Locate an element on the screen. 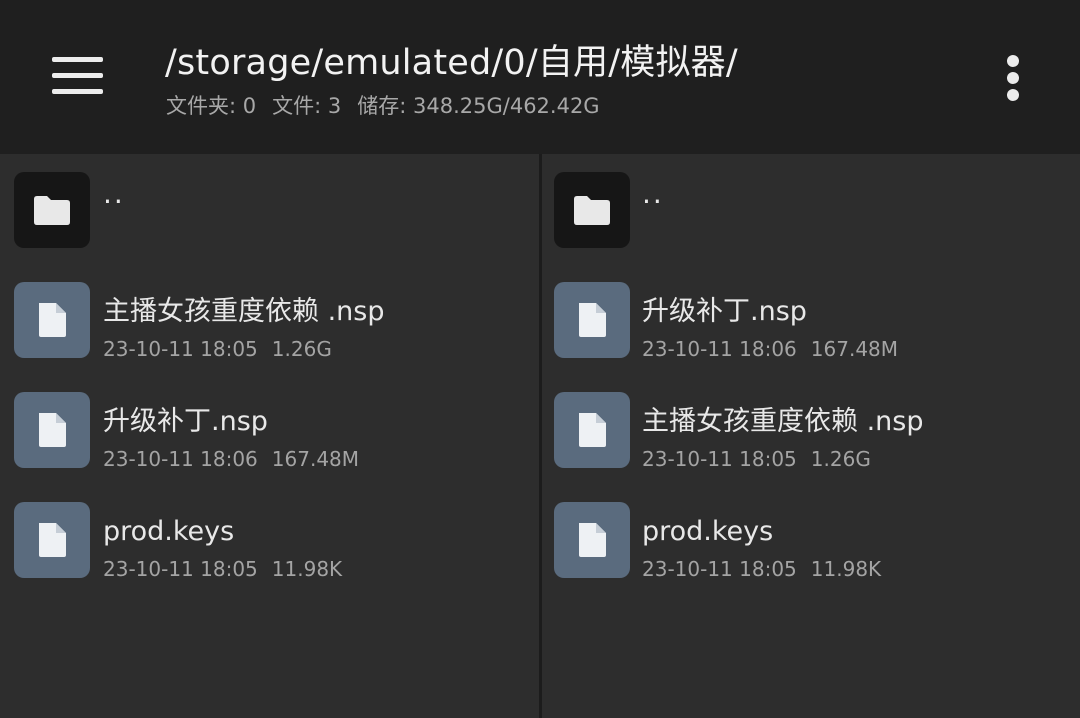 This screenshot has width=1080, height=718. current-path: /storage/emulated/0/自用/模拟器/ is located at coordinates (451, 63).